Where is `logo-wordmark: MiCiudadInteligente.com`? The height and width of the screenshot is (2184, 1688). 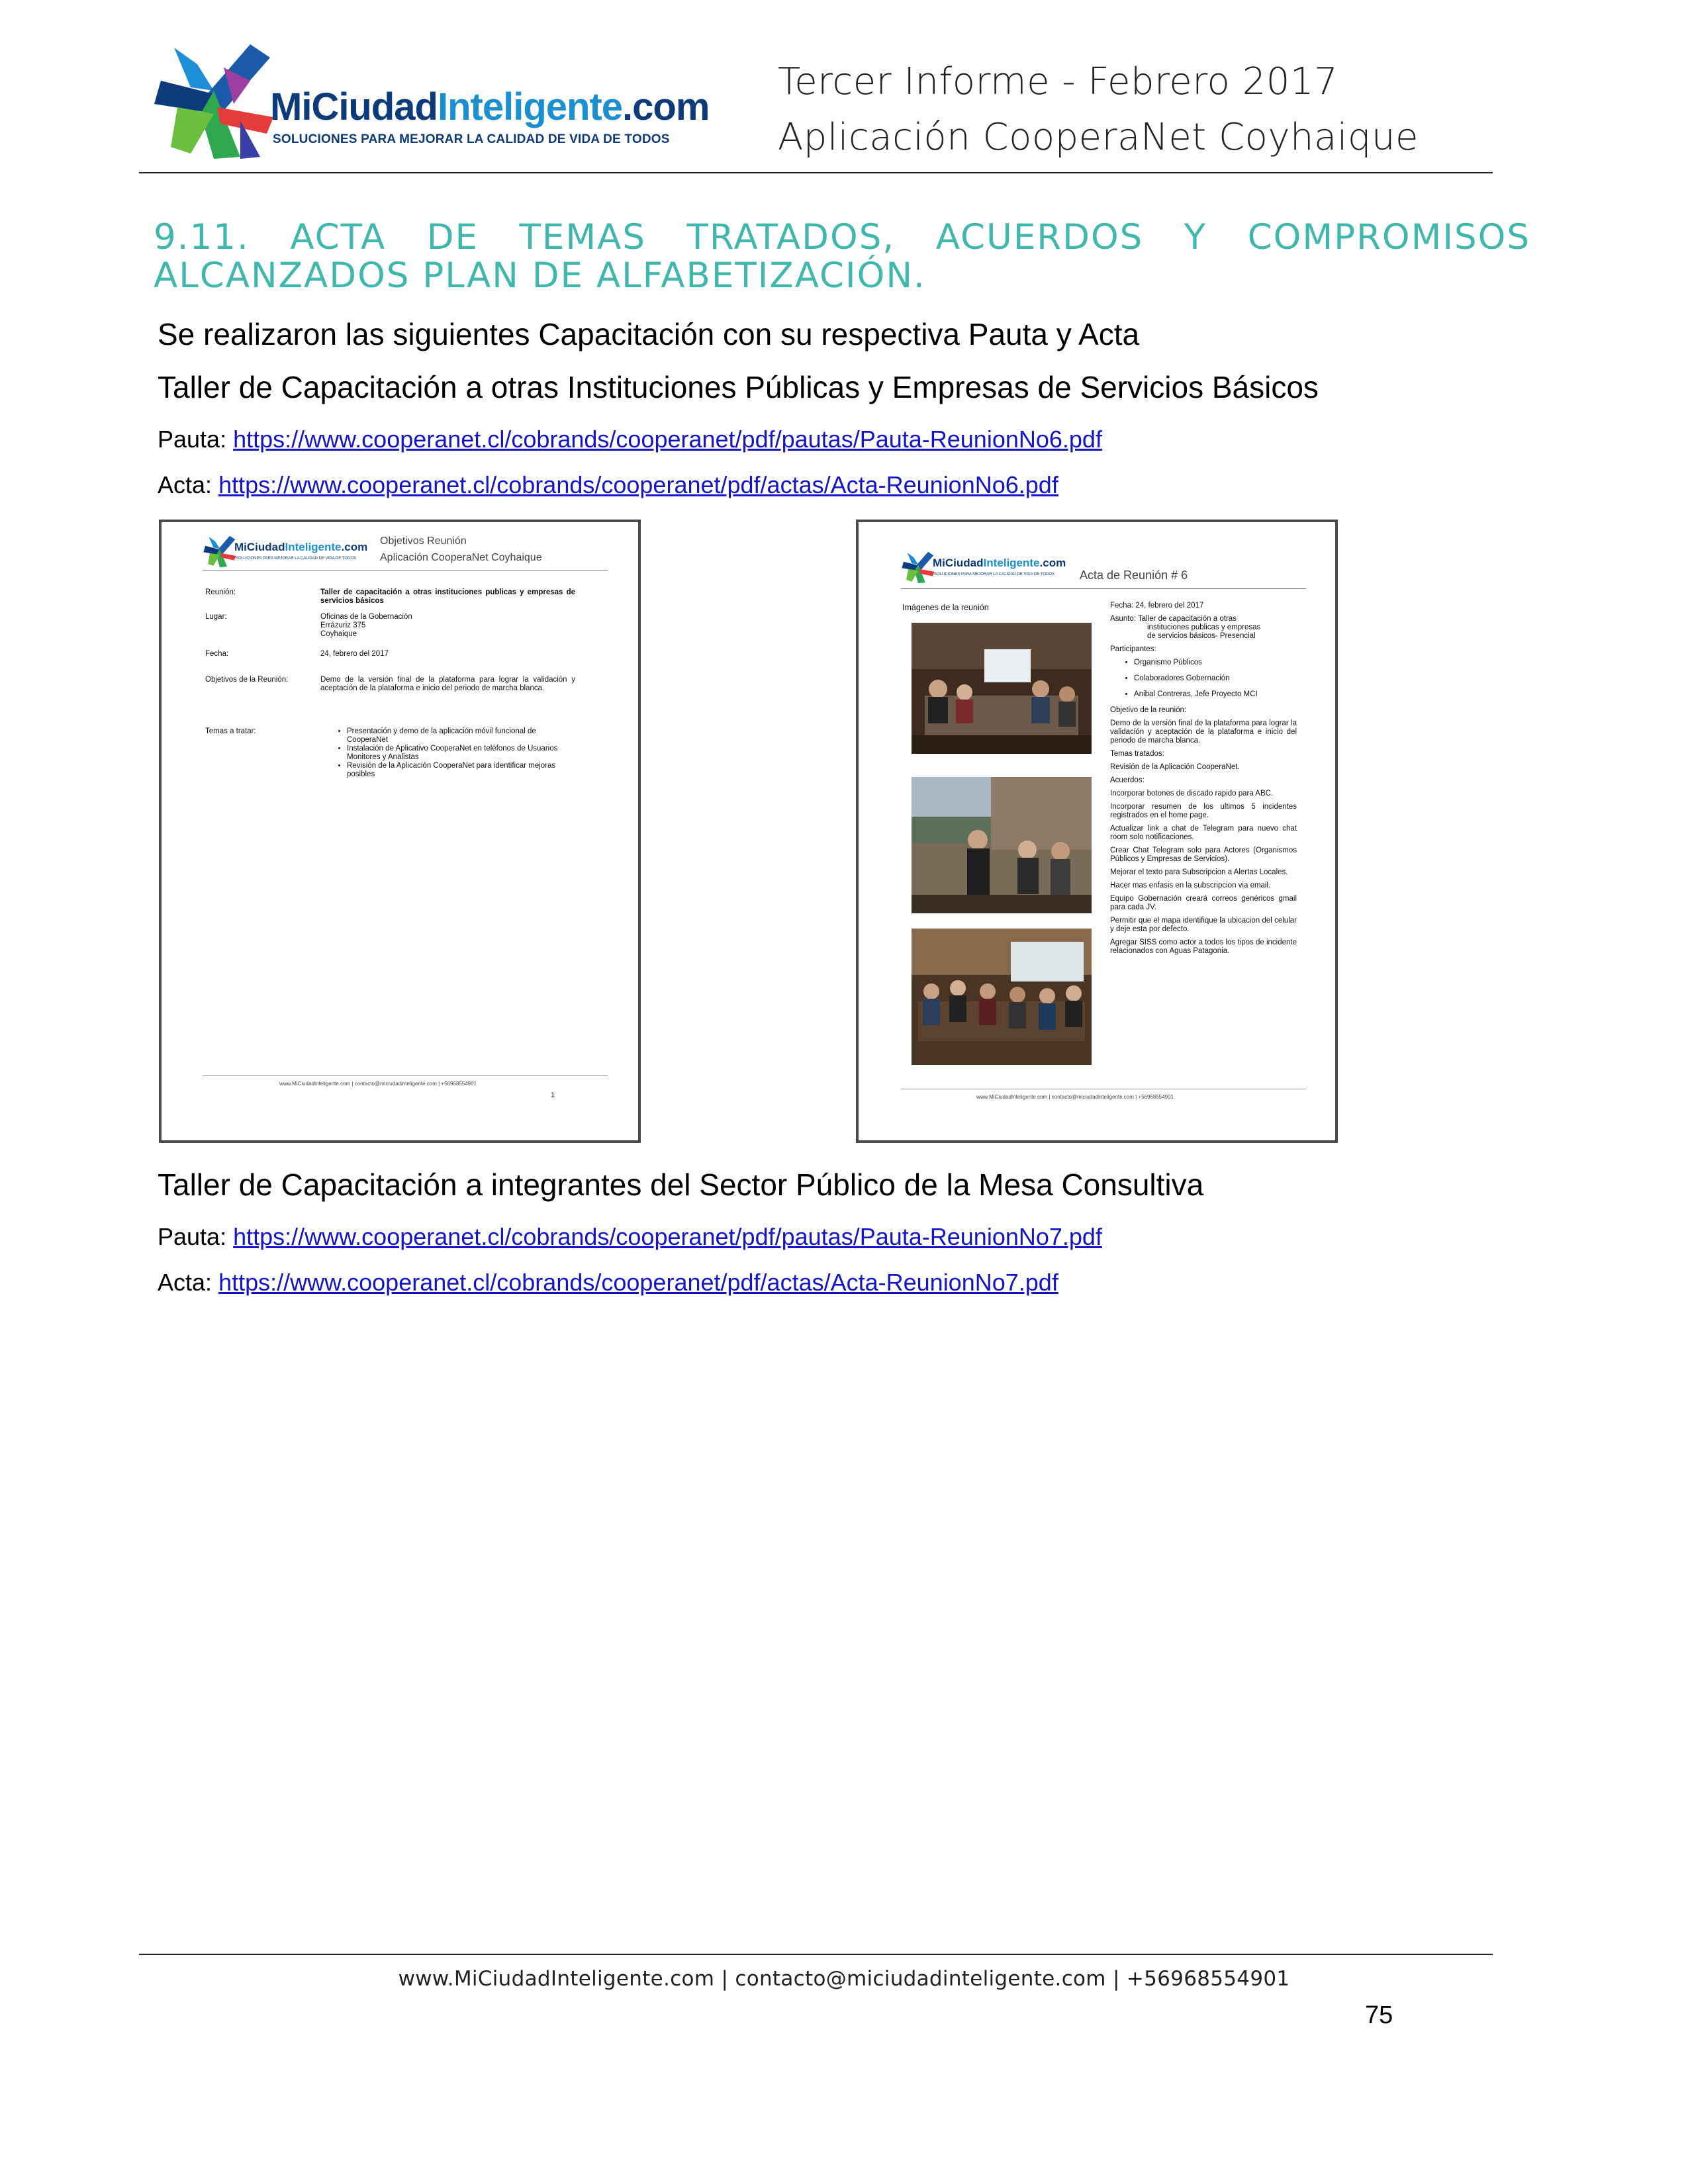
logo-wordmark: MiCiudadInteligente.com is located at coordinates (490, 106).